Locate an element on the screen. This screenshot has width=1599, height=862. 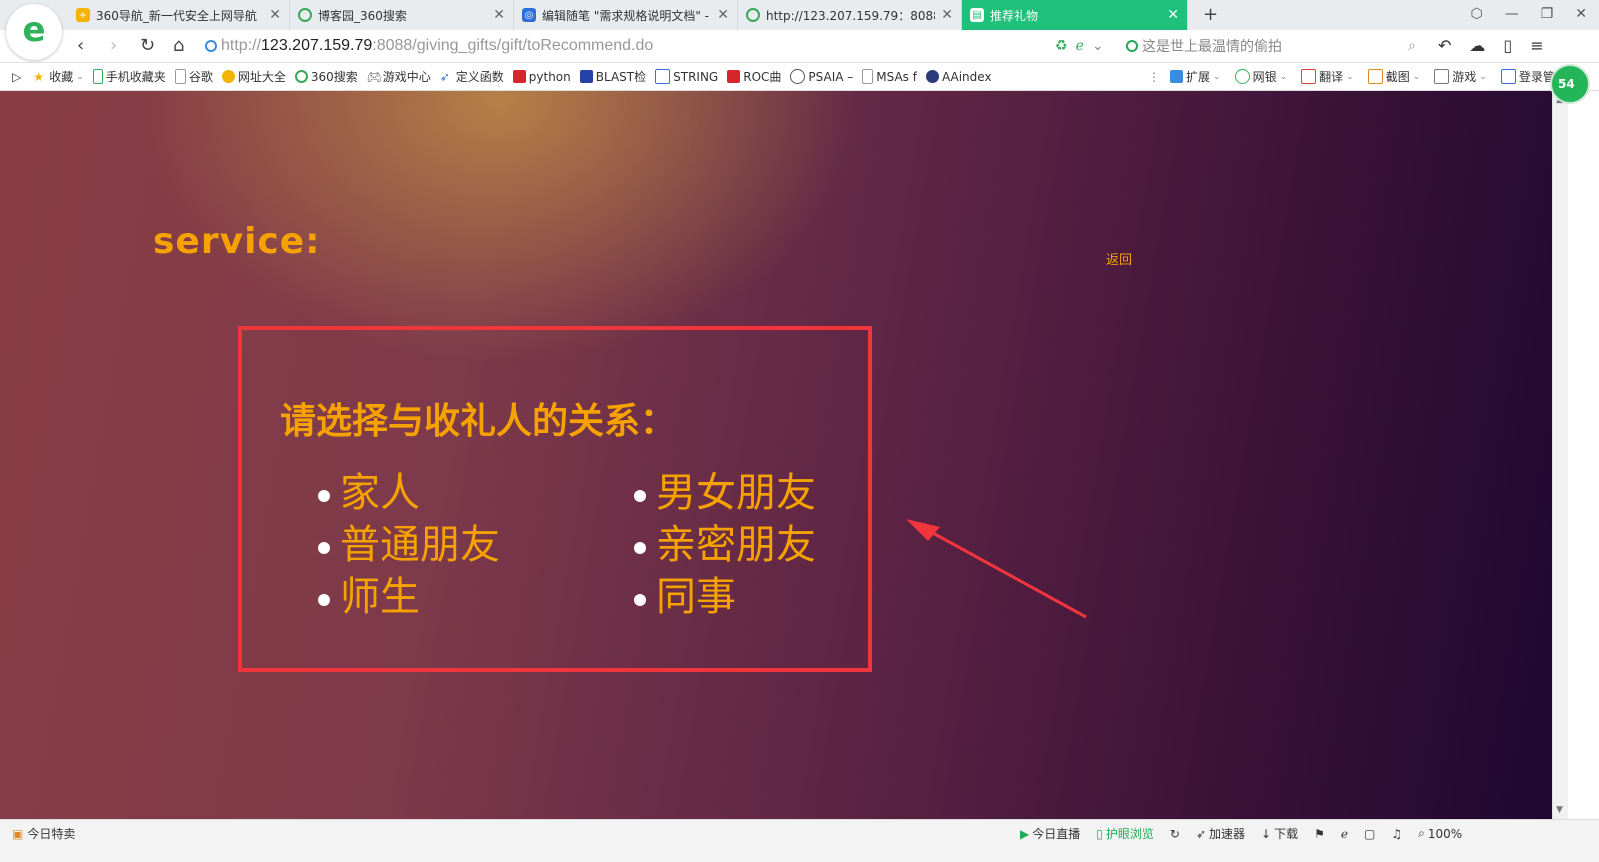
tab-cnblogs-search: 博客园_360搜索 ✕ is located at coordinates (402, 15).